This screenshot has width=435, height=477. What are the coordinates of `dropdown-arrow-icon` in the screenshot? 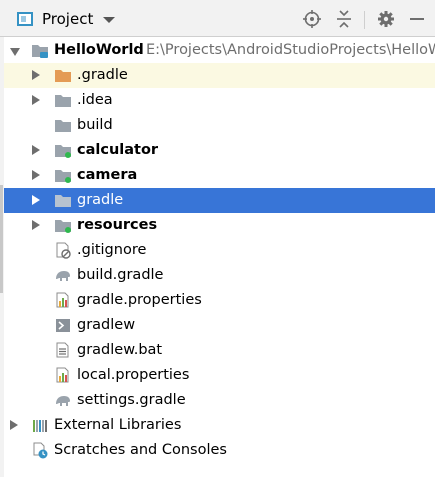 It's located at (109, 20).